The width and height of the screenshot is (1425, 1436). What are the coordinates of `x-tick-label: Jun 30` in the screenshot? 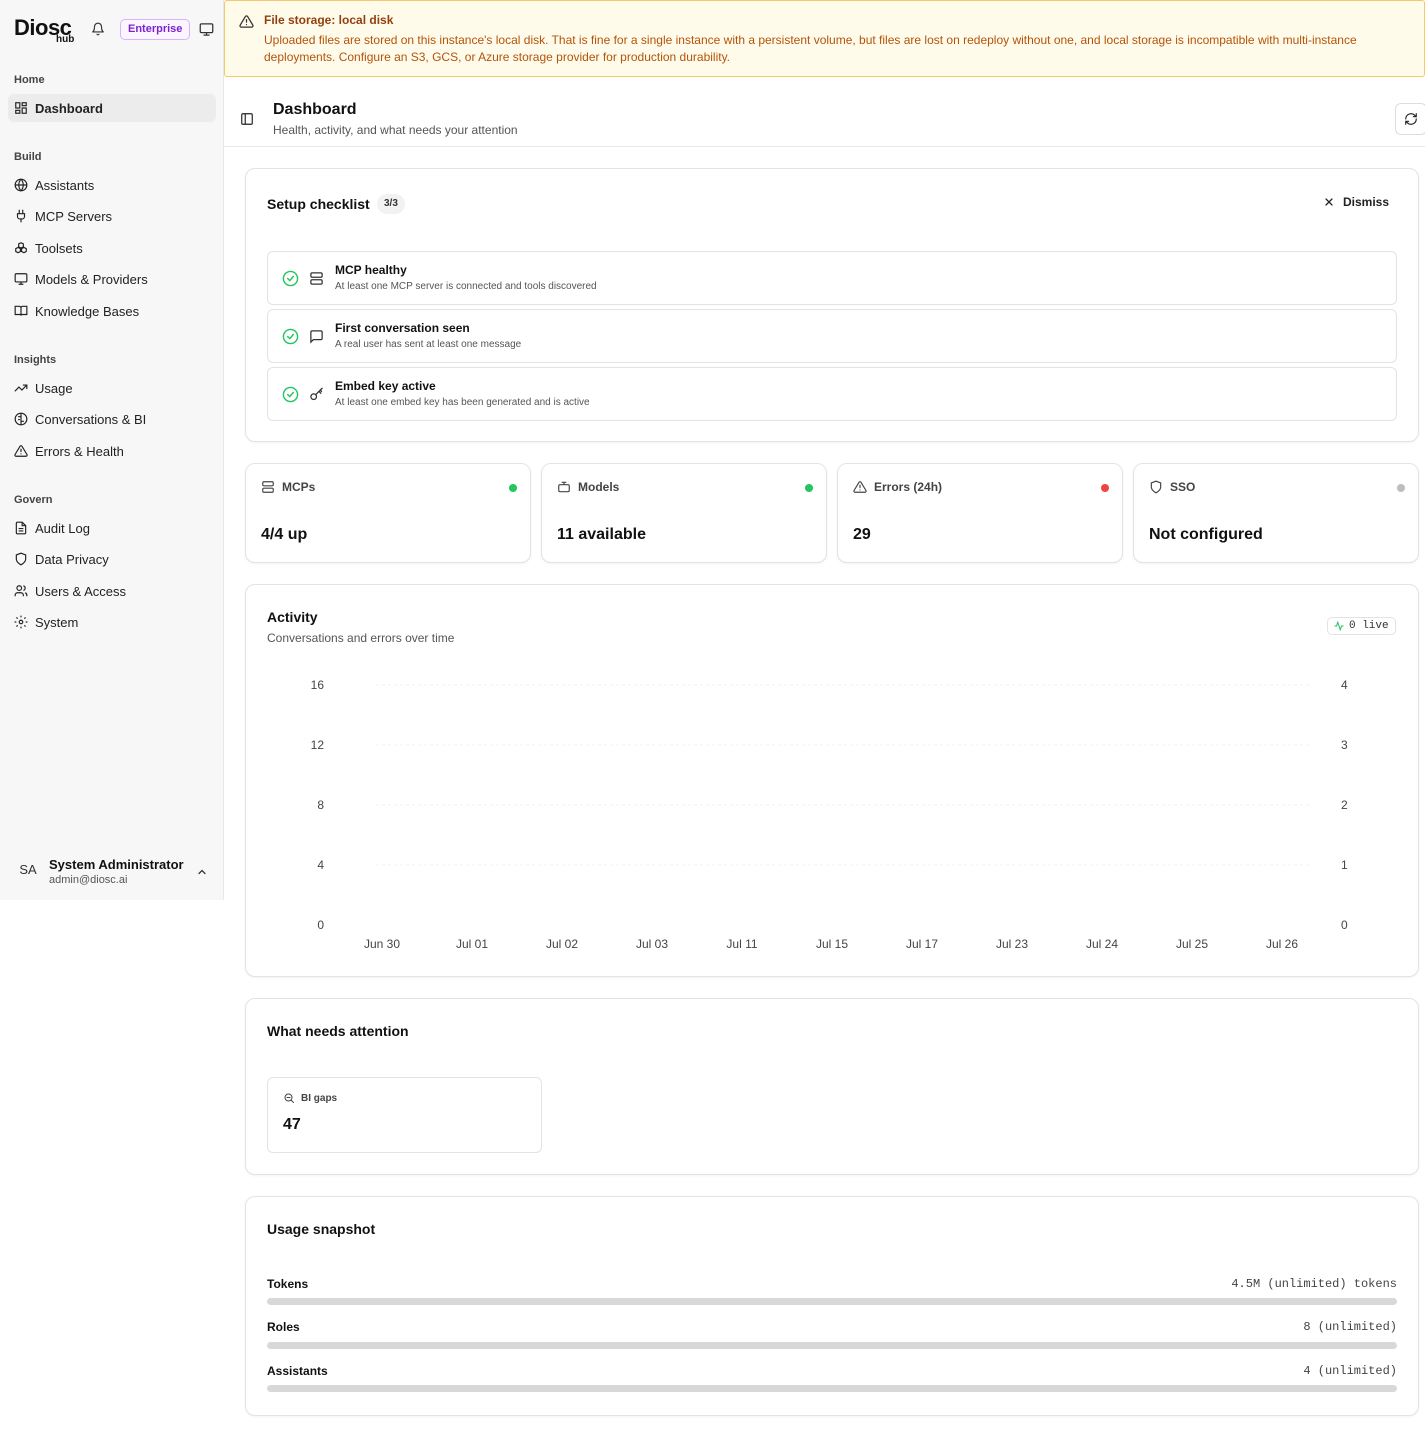 It's located at (382, 944).